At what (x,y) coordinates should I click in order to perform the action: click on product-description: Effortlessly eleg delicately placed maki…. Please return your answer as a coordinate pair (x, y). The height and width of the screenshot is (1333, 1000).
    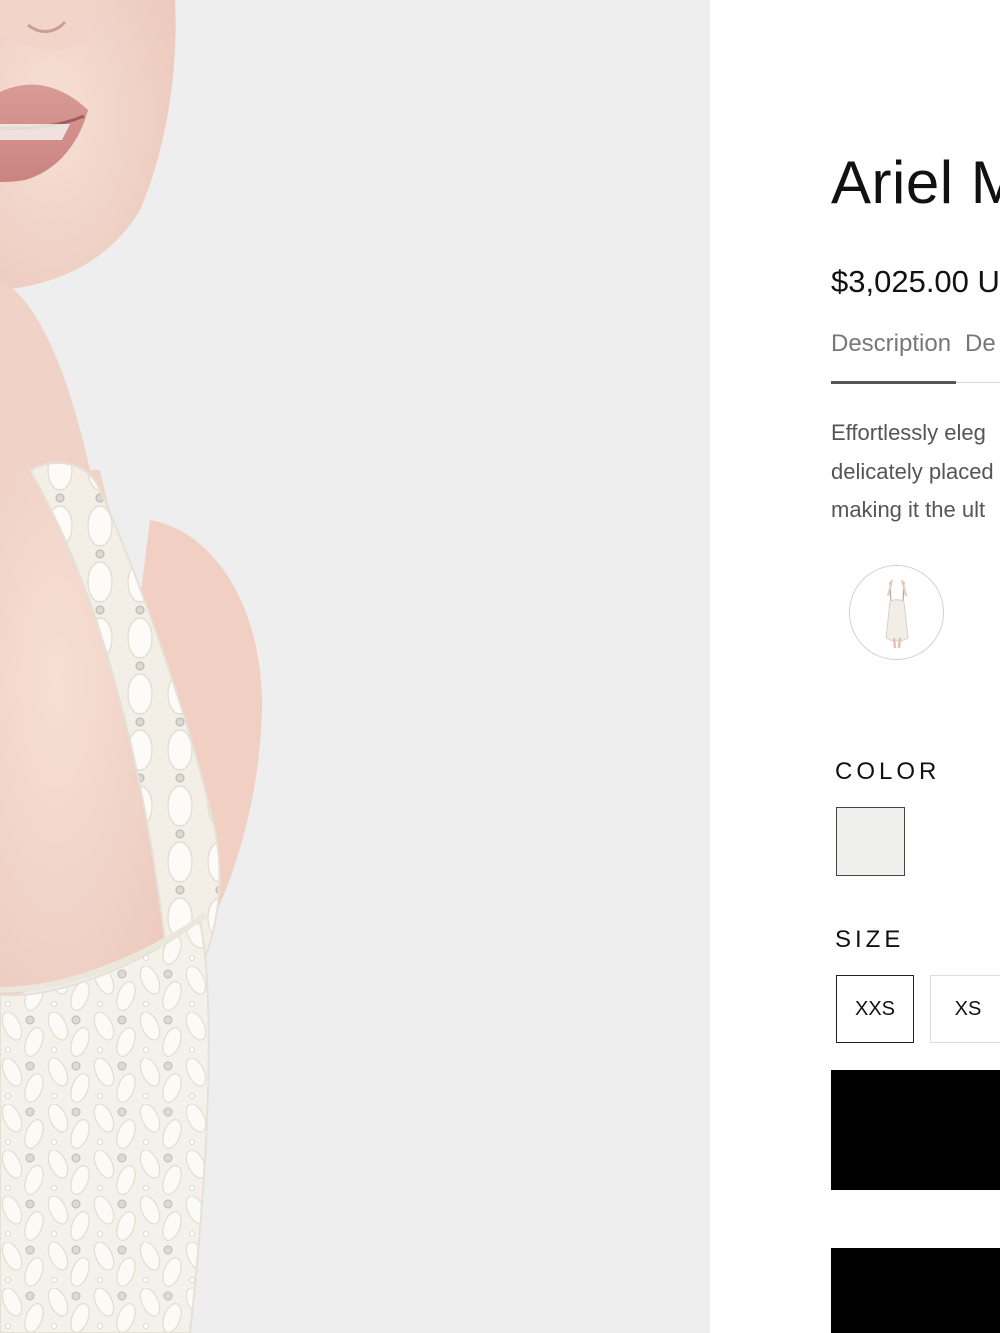
    Looking at the image, I should click on (915, 472).